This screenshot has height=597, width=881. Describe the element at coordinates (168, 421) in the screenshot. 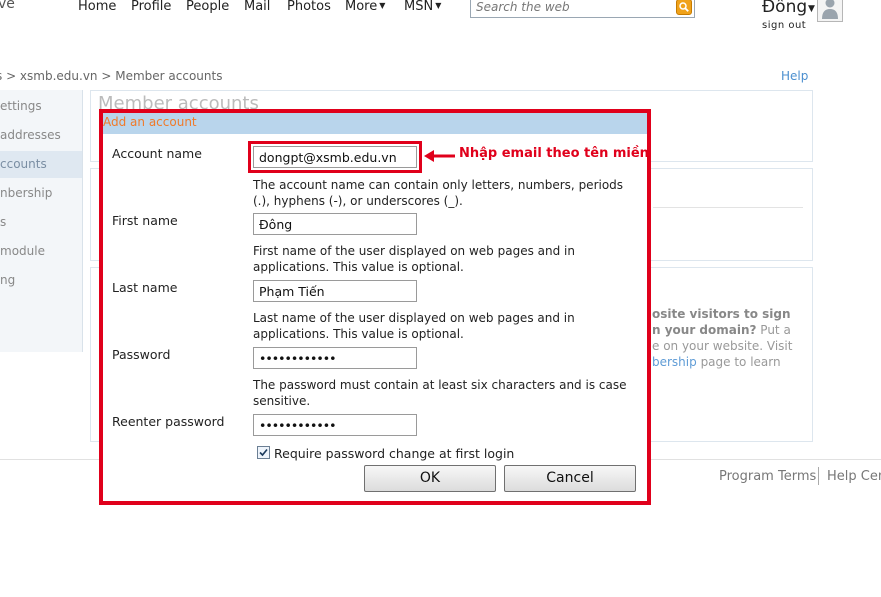

I see `reenter-password-label: Reenter password` at that location.